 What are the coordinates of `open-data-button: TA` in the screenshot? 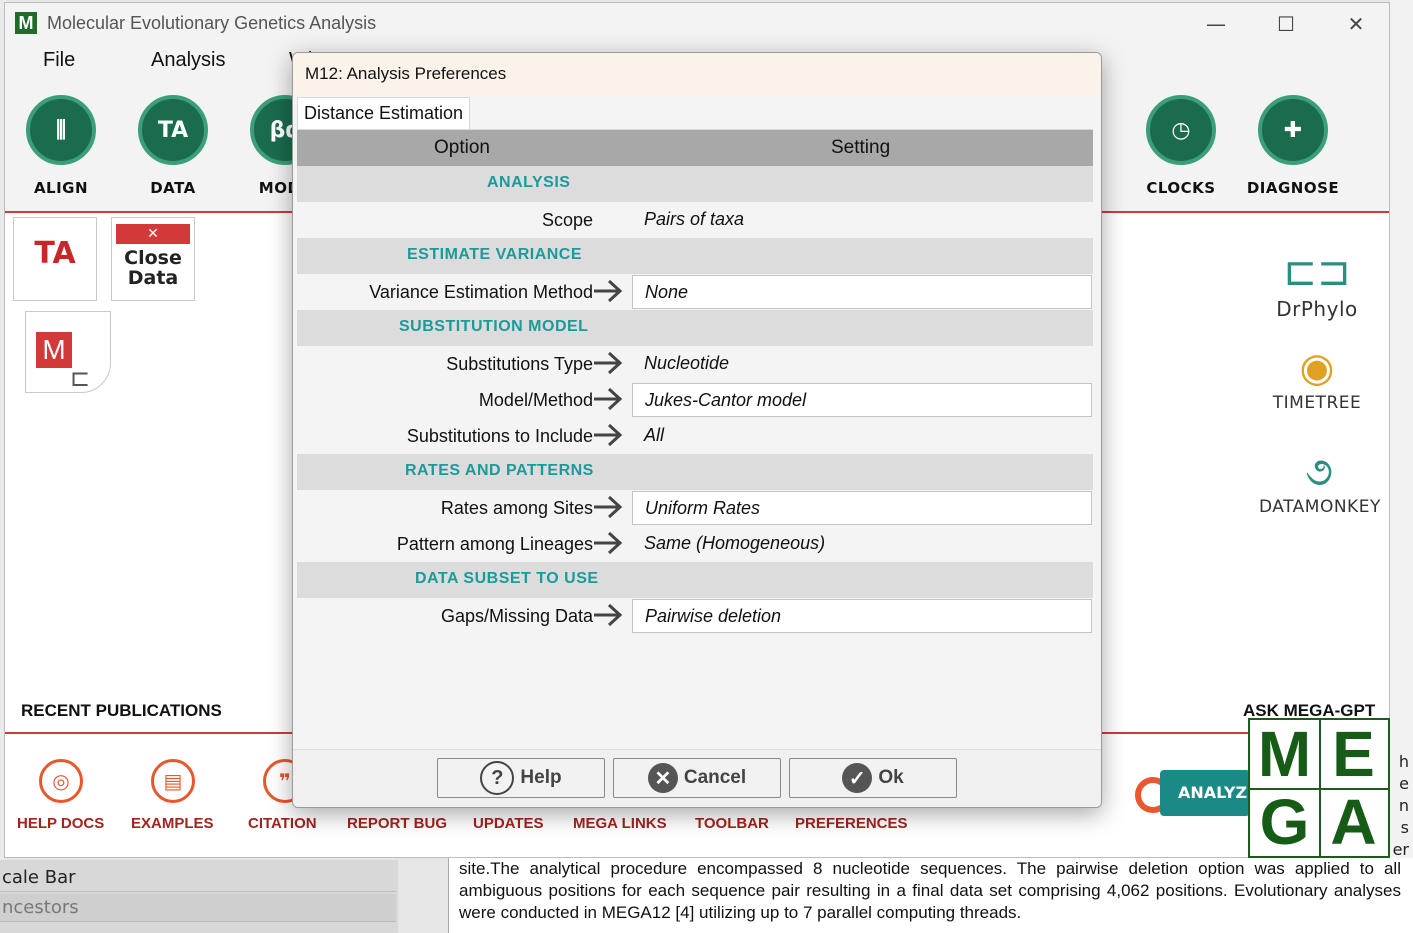 It's located at (55, 259).